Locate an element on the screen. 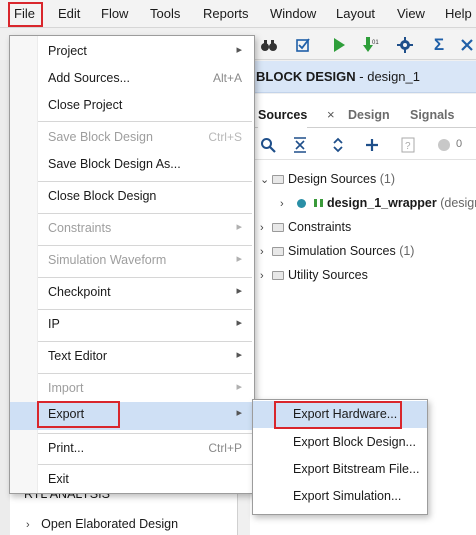  menu-item-save-block-design: Save Block Design Ctrl+S is located at coordinates (132, 138).